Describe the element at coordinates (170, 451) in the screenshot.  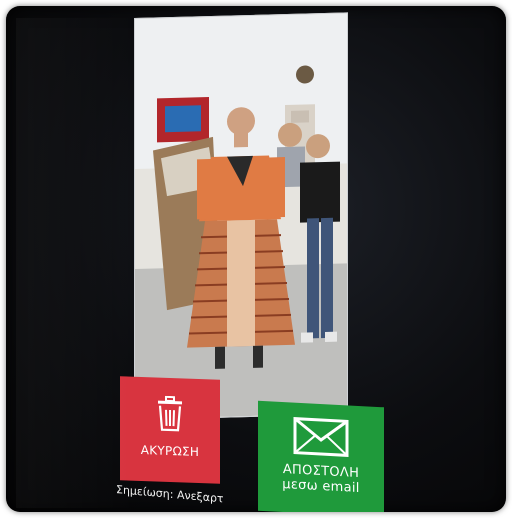
I see `cancel-button-label: ΑΚΥΡΩΣΗ` at that location.